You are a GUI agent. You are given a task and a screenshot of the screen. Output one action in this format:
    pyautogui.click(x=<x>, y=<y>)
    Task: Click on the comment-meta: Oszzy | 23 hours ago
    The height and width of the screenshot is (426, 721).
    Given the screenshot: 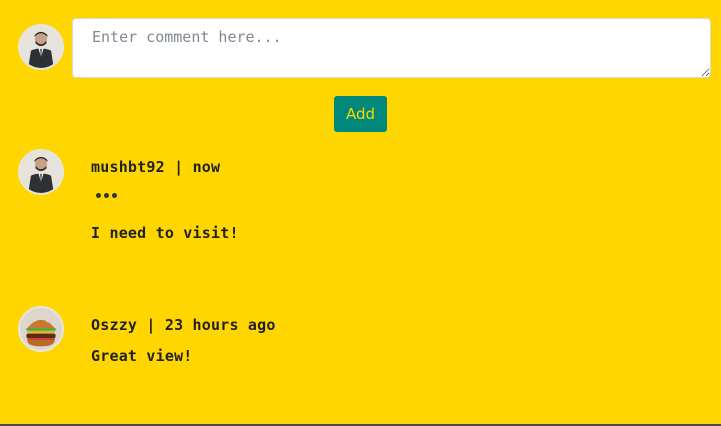 What is the action you would take?
    pyautogui.click(x=183, y=325)
    